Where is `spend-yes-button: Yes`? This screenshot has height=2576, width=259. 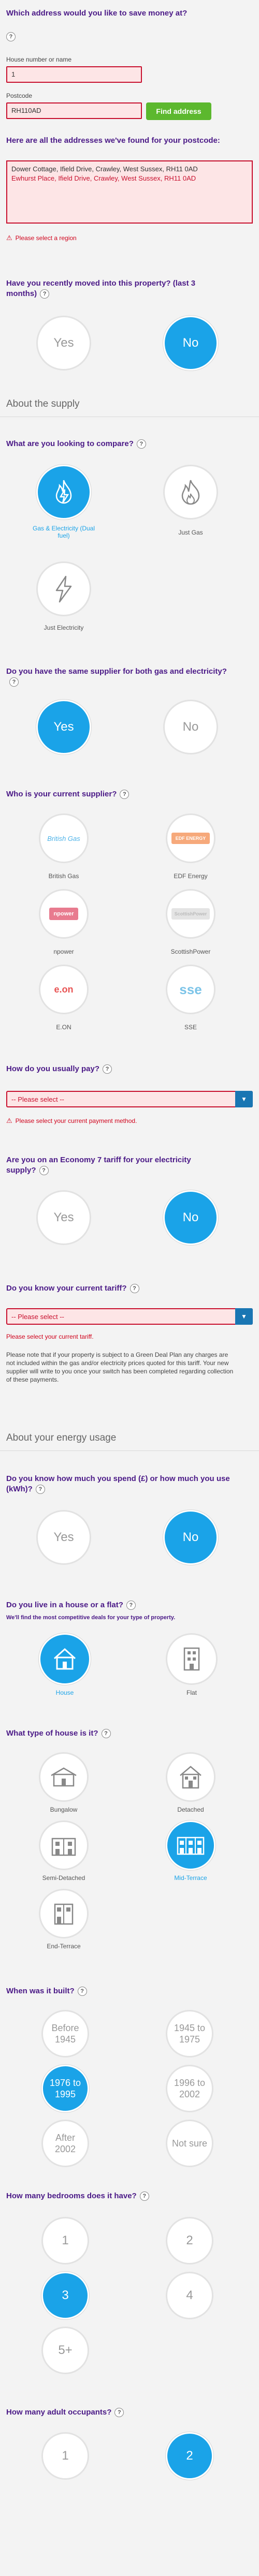 spend-yes-button: Yes is located at coordinates (63, 1538).